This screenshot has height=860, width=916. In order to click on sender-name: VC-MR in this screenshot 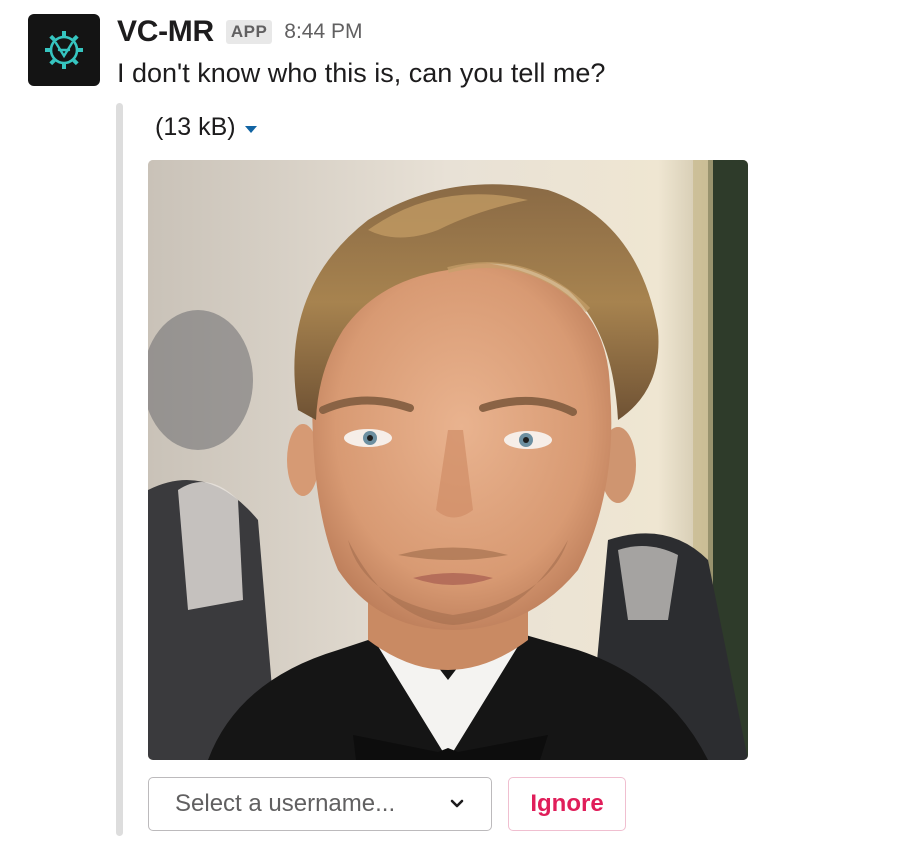, I will do `click(165, 32)`.